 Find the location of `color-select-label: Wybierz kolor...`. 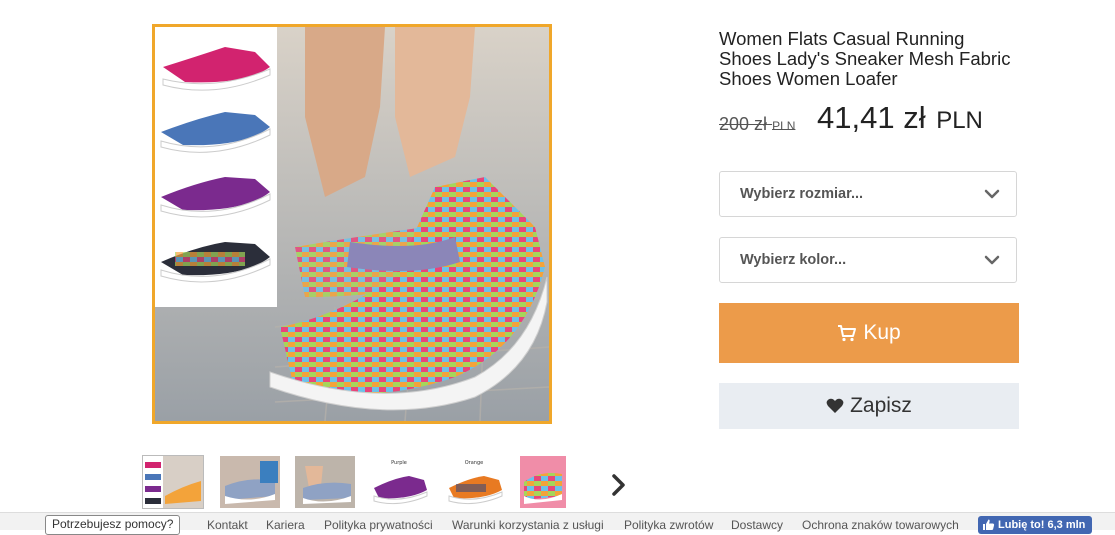

color-select-label: Wybierz kolor... is located at coordinates (793, 260).